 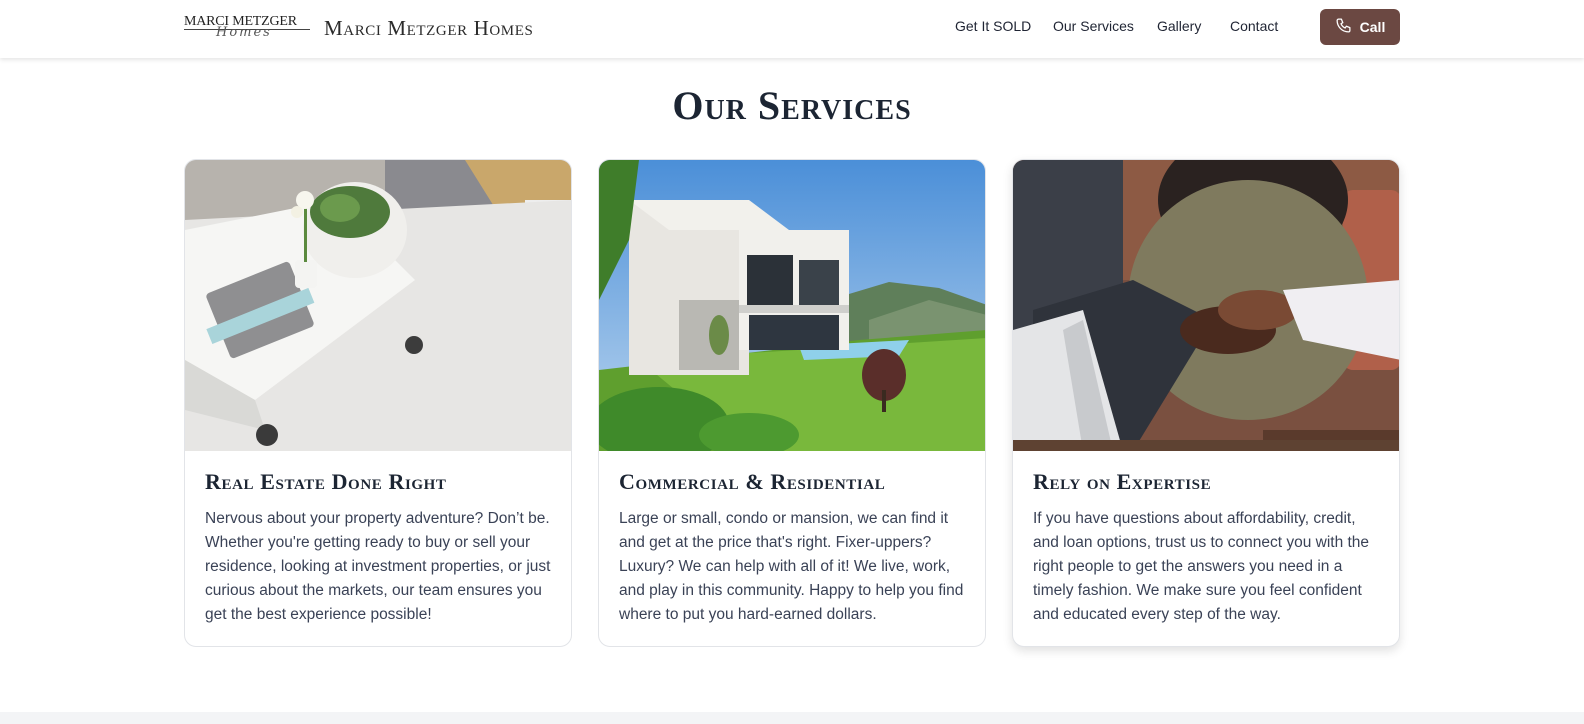 What do you see at coordinates (993, 26) in the screenshot?
I see `nav-get-it-sold: Get It SOLD` at bounding box center [993, 26].